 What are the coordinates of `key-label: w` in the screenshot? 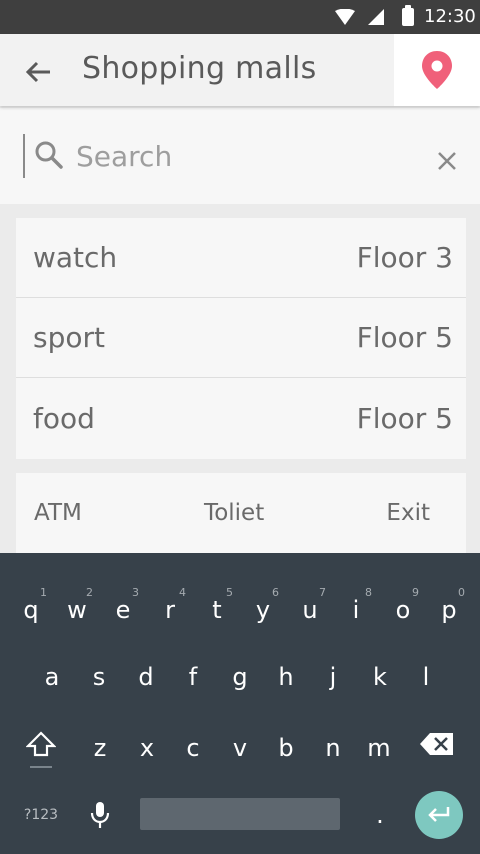 It's located at (77, 610).